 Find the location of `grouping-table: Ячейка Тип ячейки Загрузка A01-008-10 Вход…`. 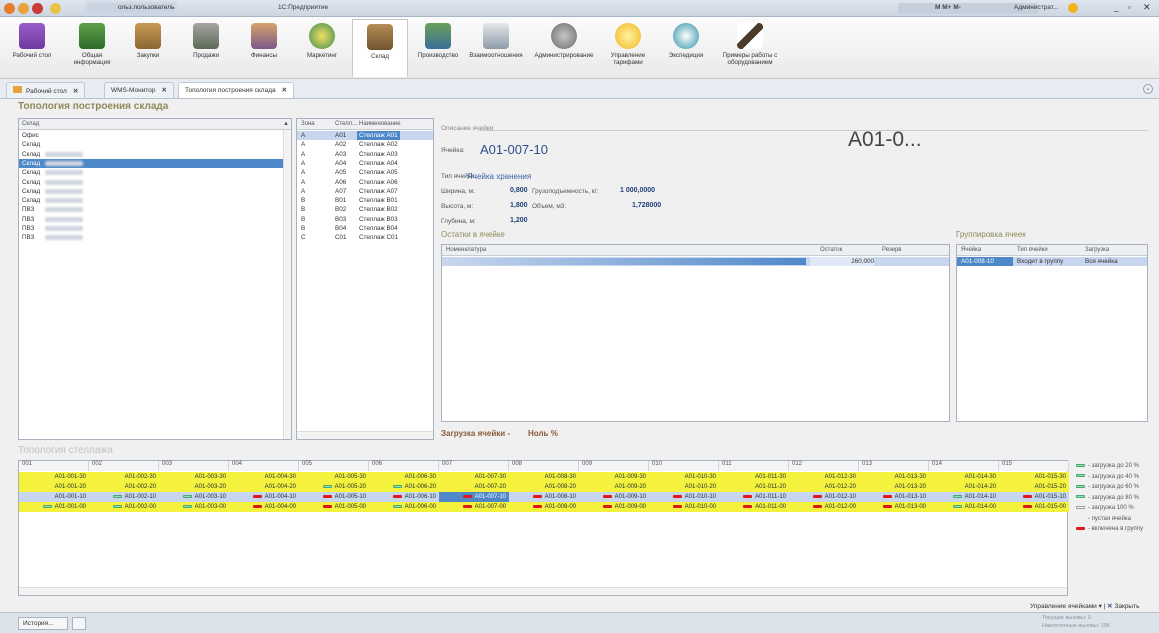

grouping-table: Ячейка Тип ячейки Загрузка A01-008-10 Вход… is located at coordinates (1052, 333).